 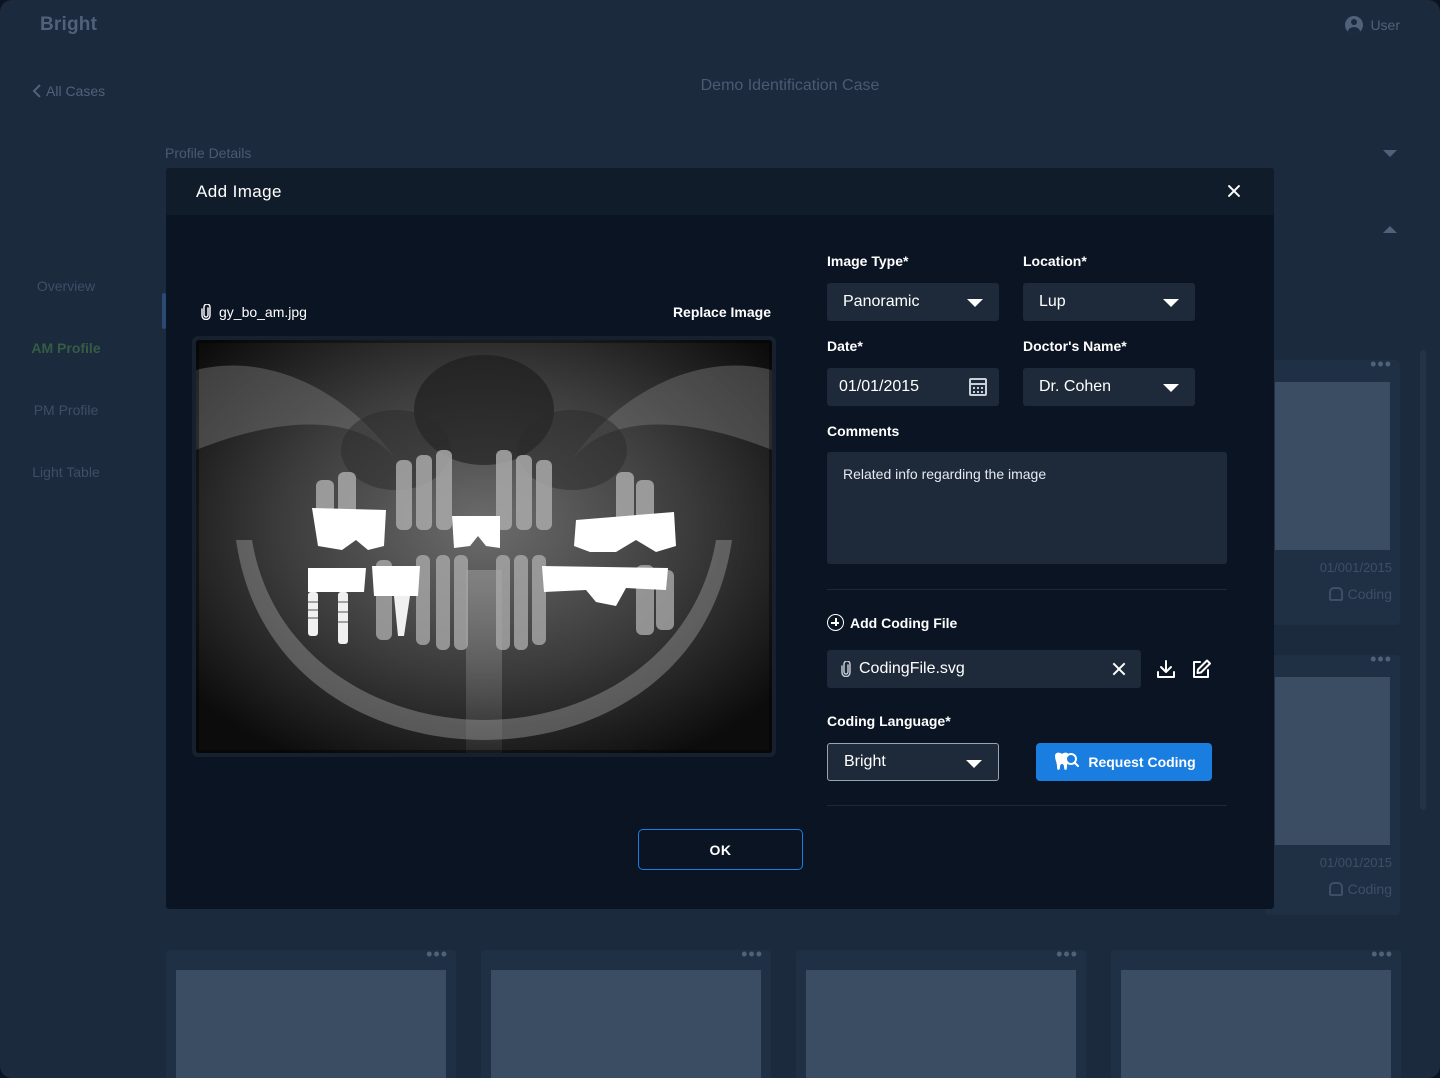 What do you see at coordinates (1390, 153) in the screenshot?
I see `chevron-down-icon` at bounding box center [1390, 153].